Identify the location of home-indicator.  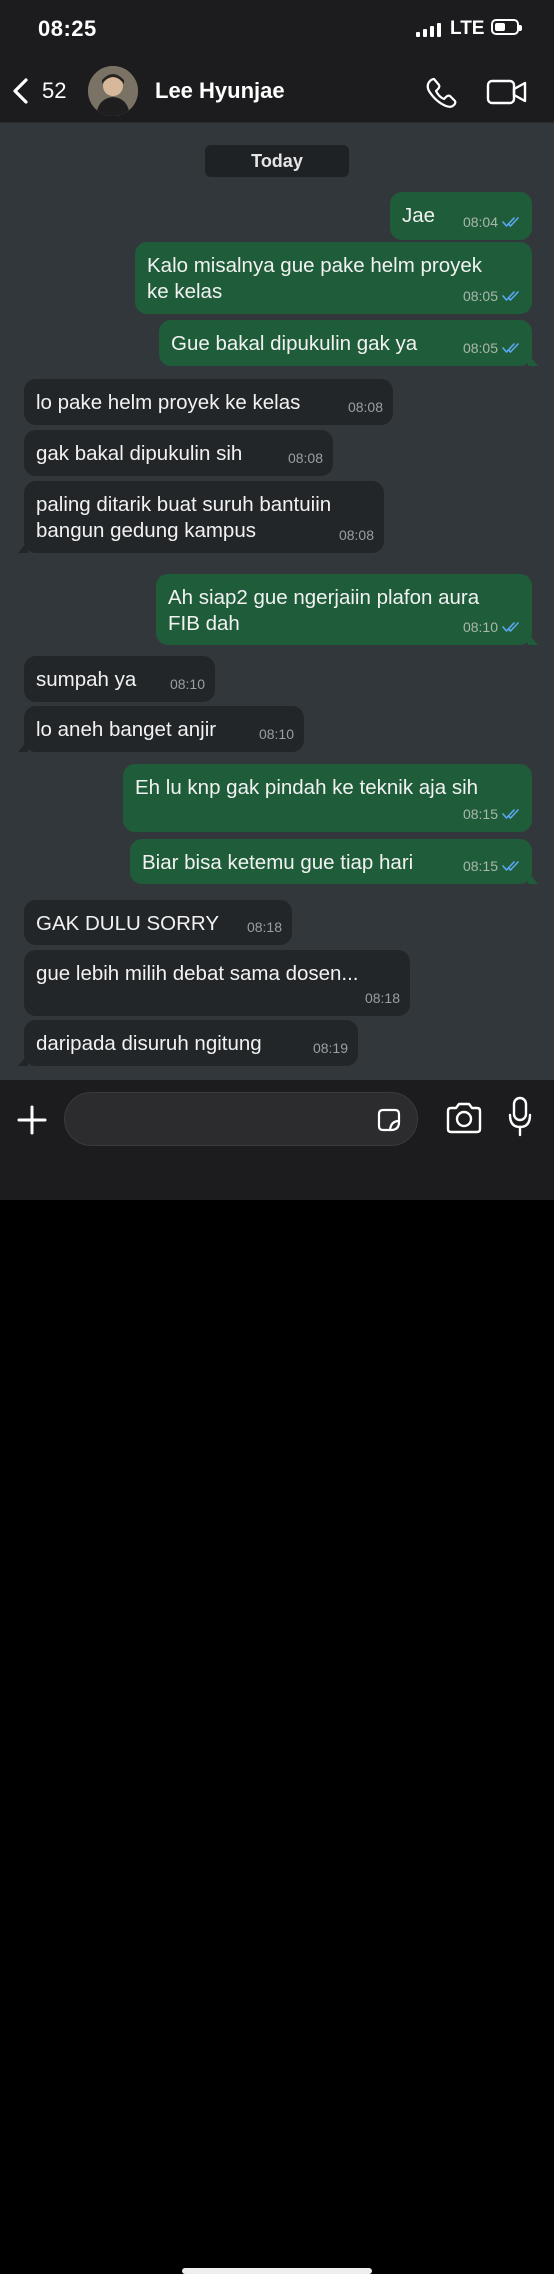
(277, 2271).